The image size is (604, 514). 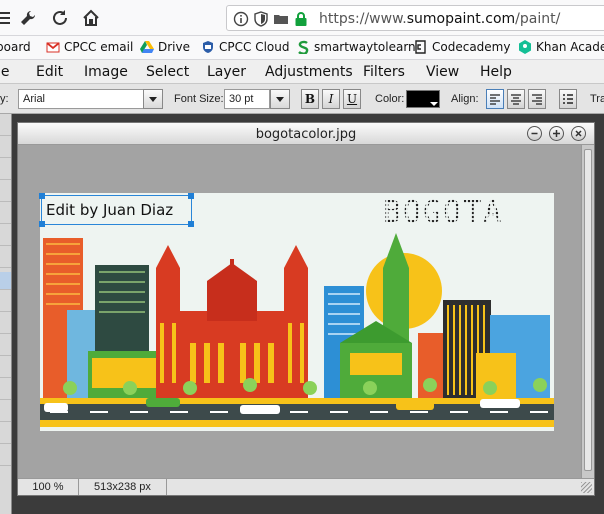 I want to click on url-text: https://www.sumopaint.com/paint/, so click(x=439, y=19).